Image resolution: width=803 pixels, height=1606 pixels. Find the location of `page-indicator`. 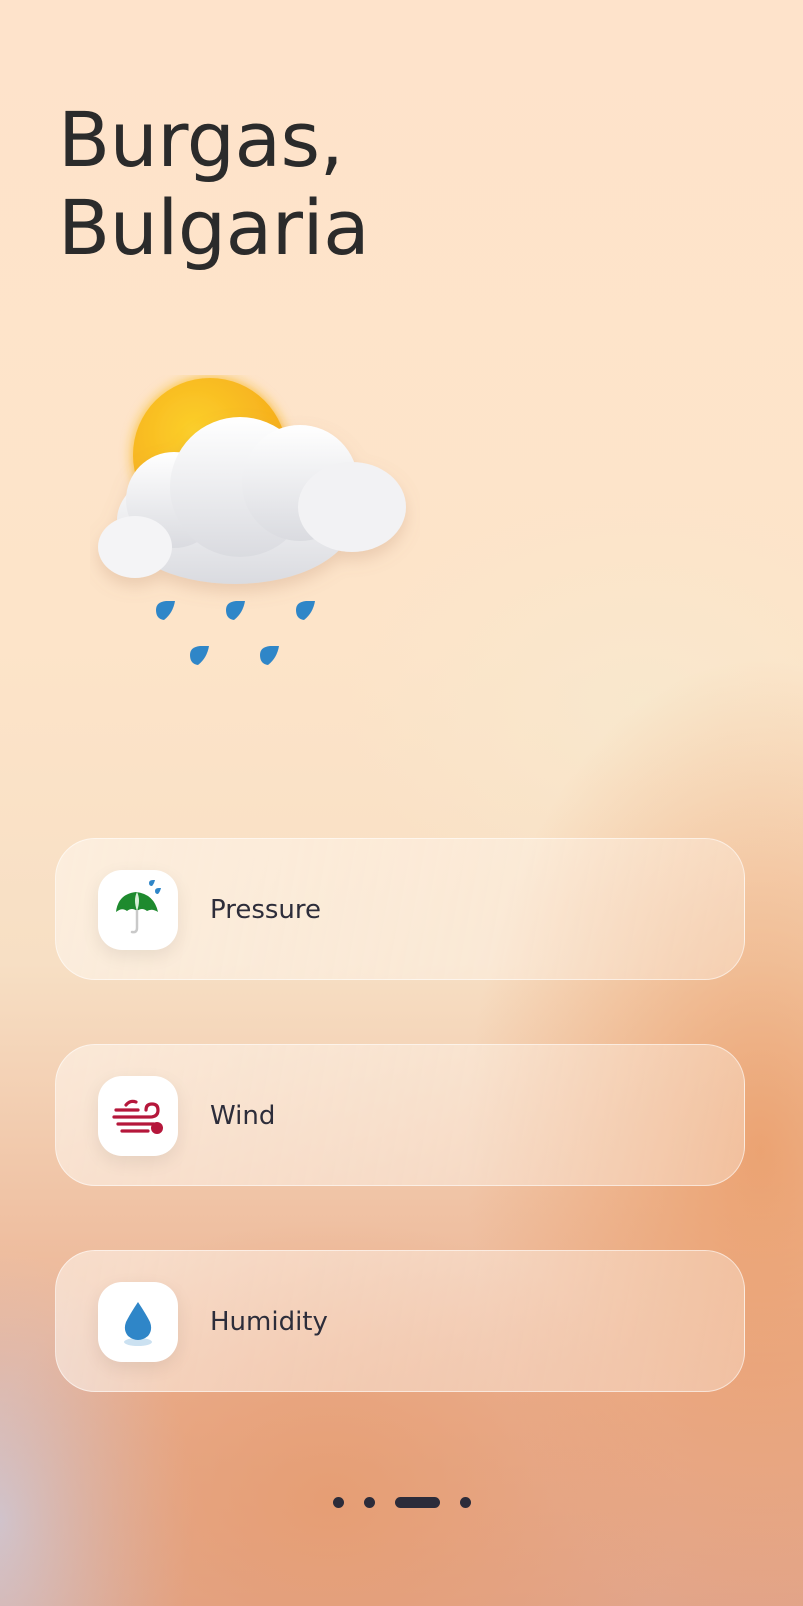

page-indicator is located at coordinates (401, 1502).